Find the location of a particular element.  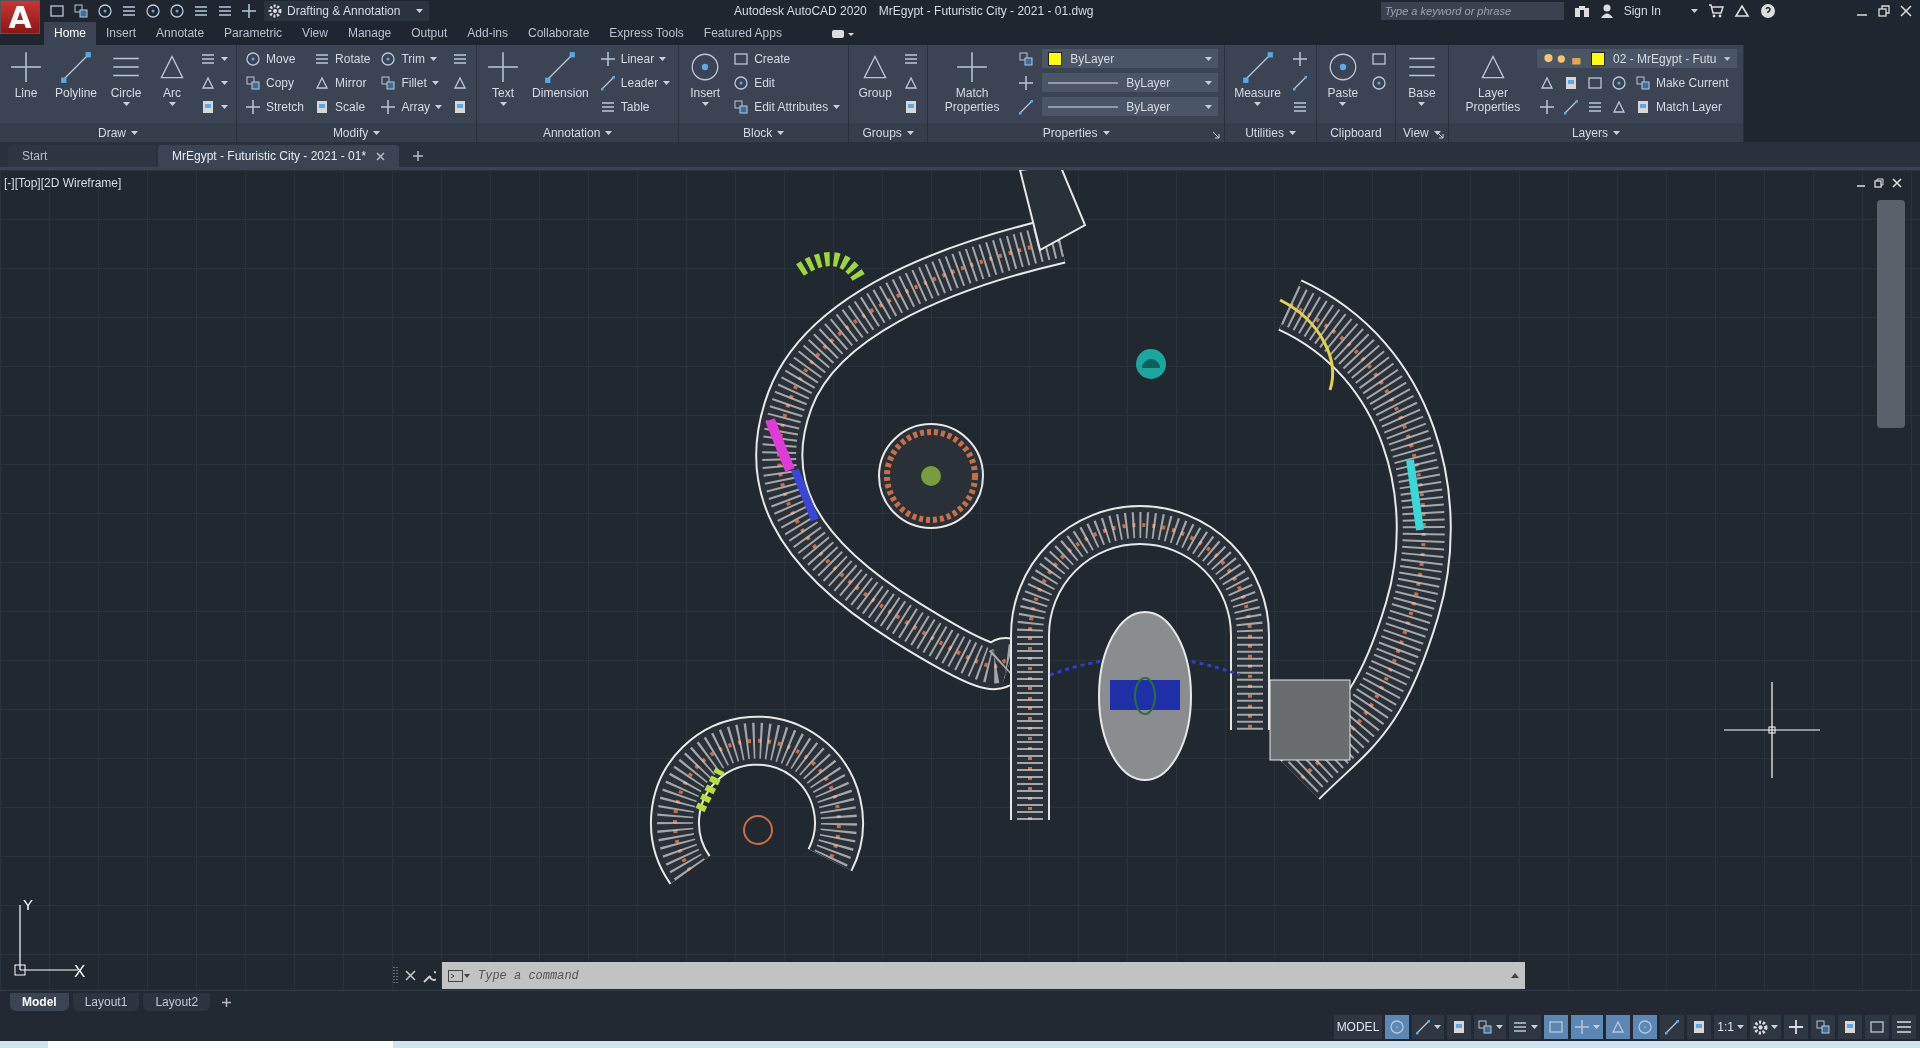

search-field: Type a keyword or phrase is located at coordinates (1472, 11).